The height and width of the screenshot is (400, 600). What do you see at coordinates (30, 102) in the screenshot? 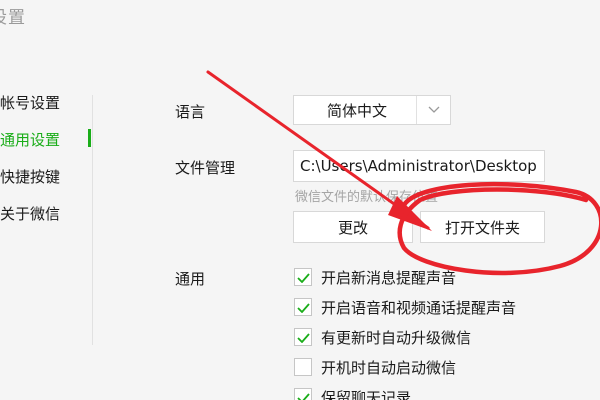
I see `sidebar-item-account: 帐号设置` at bounding box center [30, 102].